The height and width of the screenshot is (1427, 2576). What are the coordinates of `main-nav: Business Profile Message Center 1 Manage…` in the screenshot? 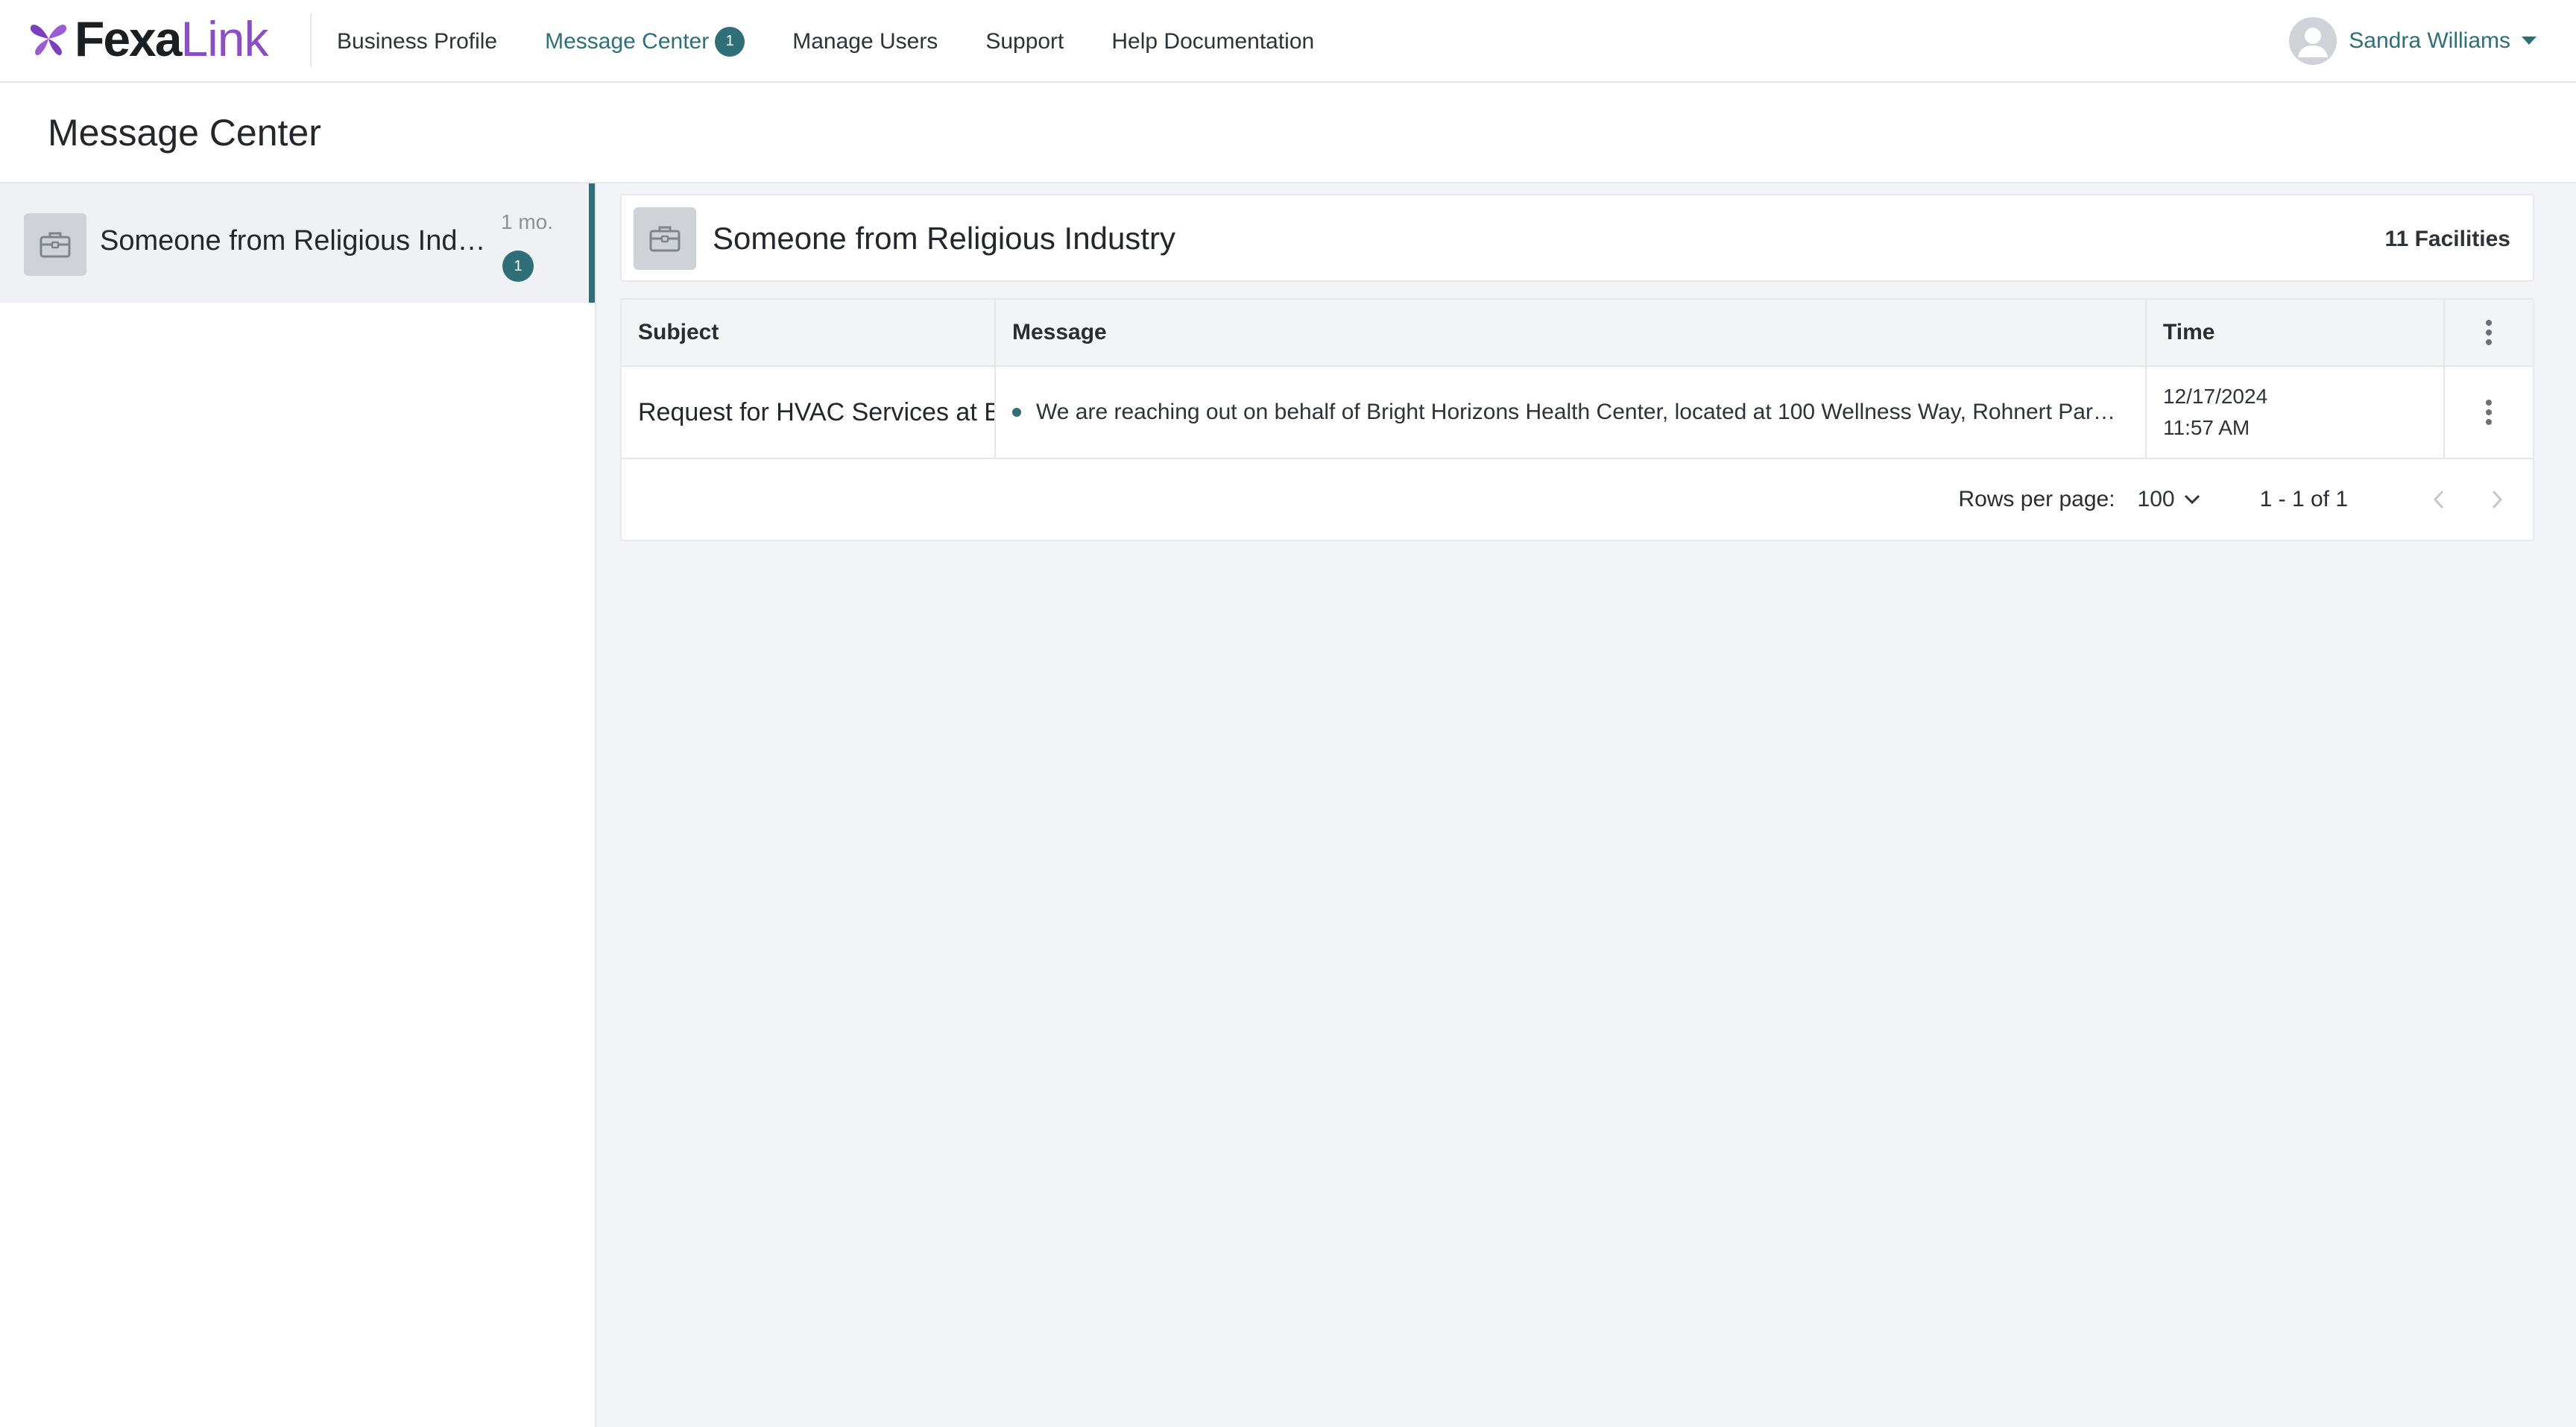 It's located at (850, 42).